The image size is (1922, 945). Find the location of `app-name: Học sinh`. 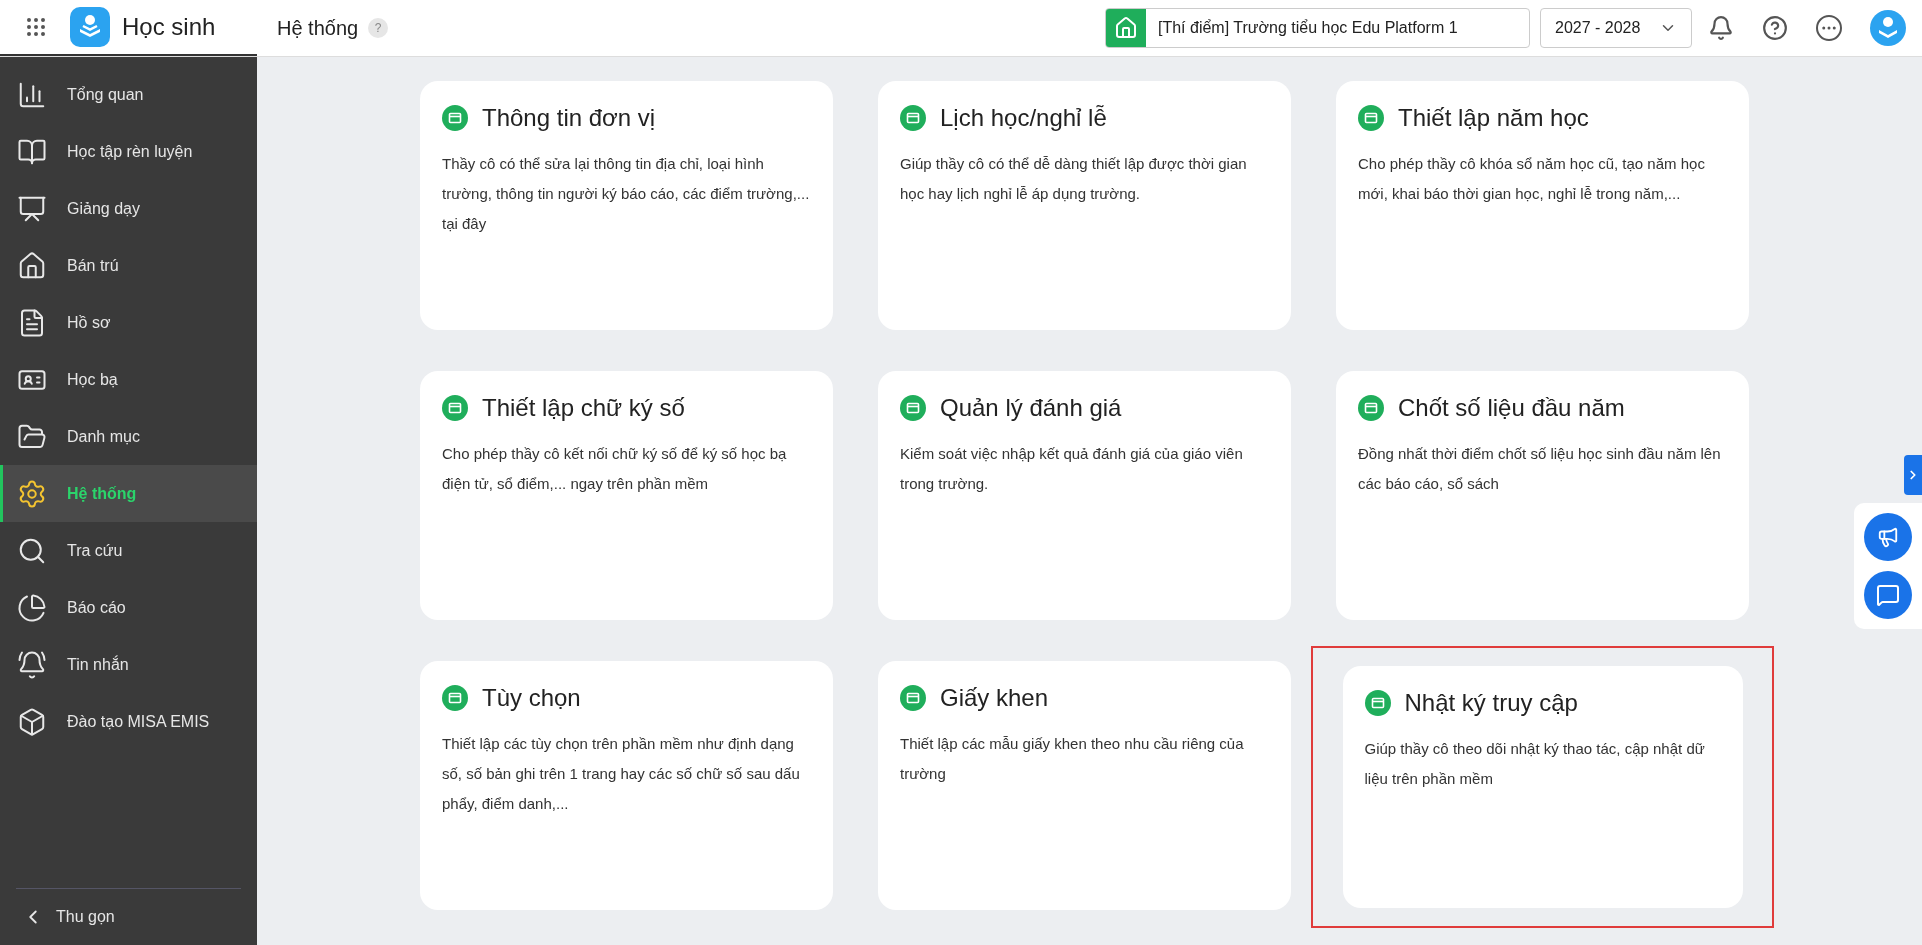

app-name: Học sinh is located at coordinates (169, 27).